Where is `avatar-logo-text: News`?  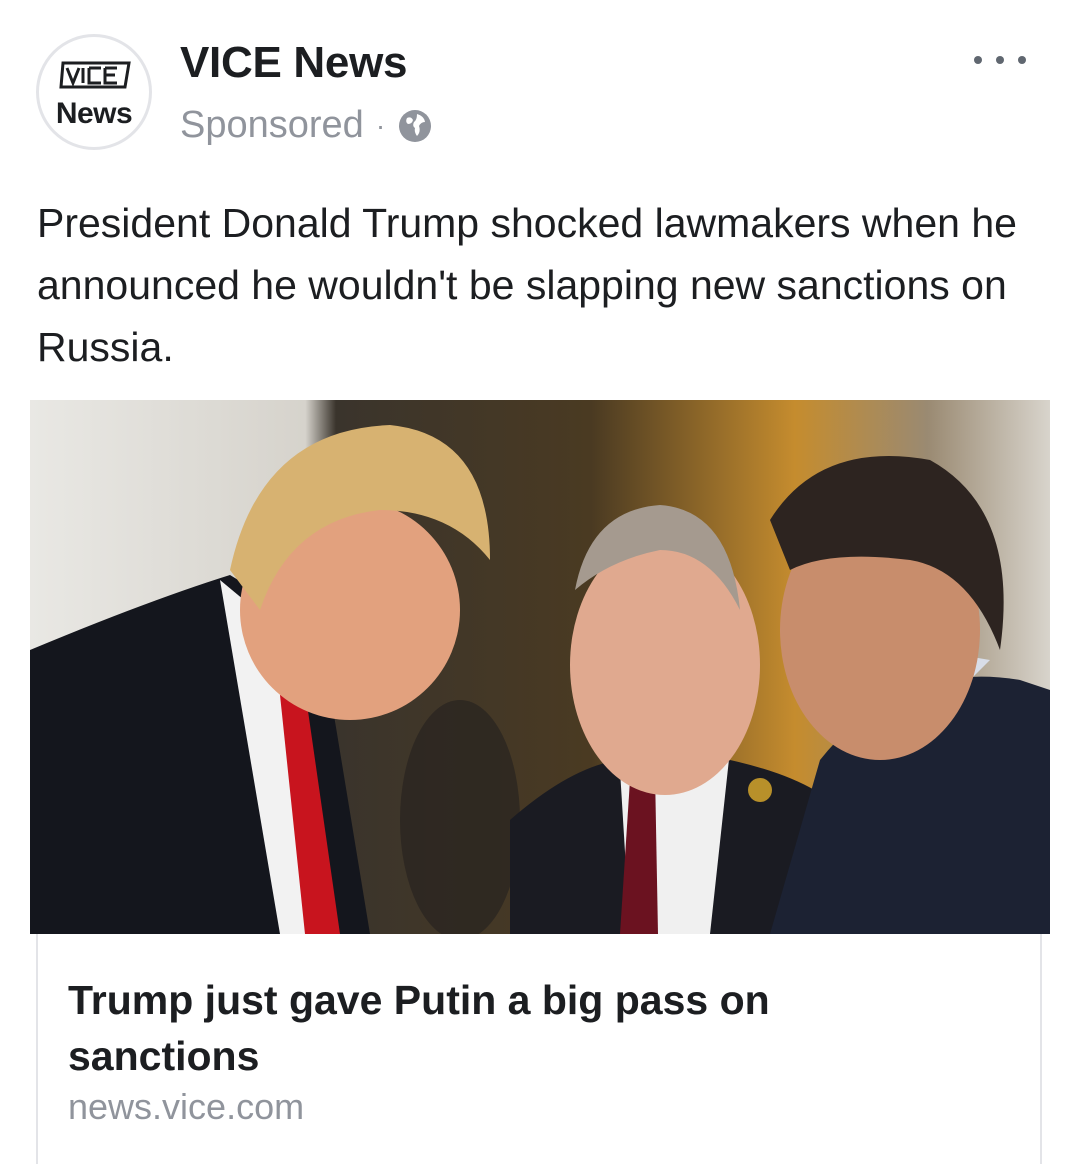 avatar-logo-text: News is located at coordinates (94, 113).